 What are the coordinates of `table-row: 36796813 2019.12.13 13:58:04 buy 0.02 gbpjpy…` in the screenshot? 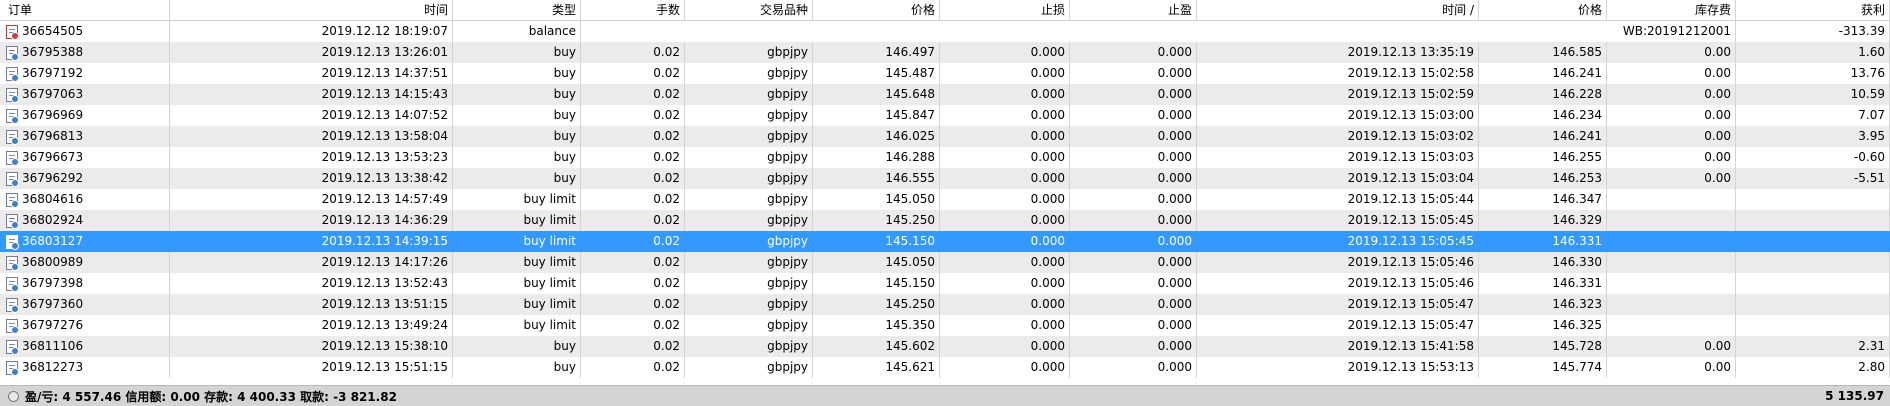 It's located at (945, 136).